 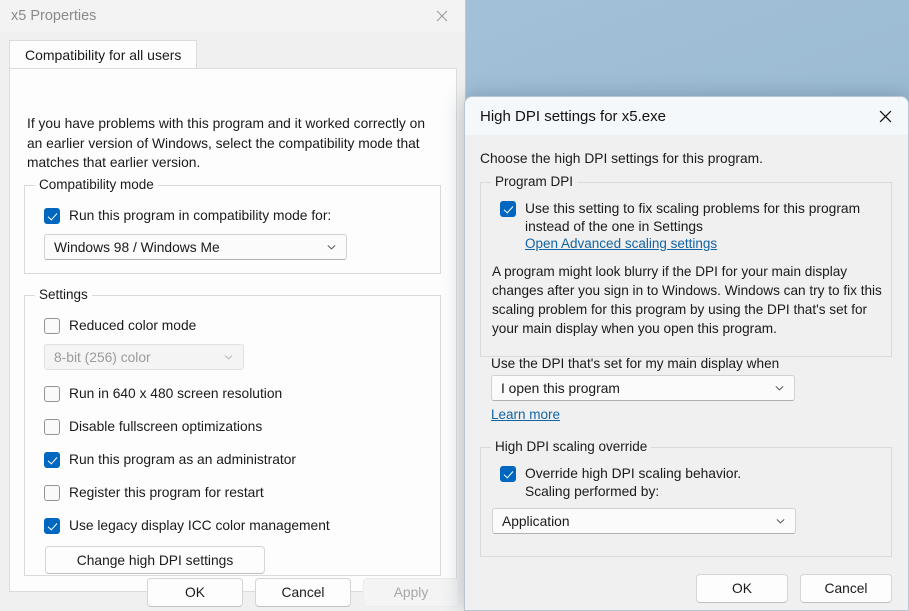 I want to click on dpi-ok-button: OK, so click(x=742, y=588).